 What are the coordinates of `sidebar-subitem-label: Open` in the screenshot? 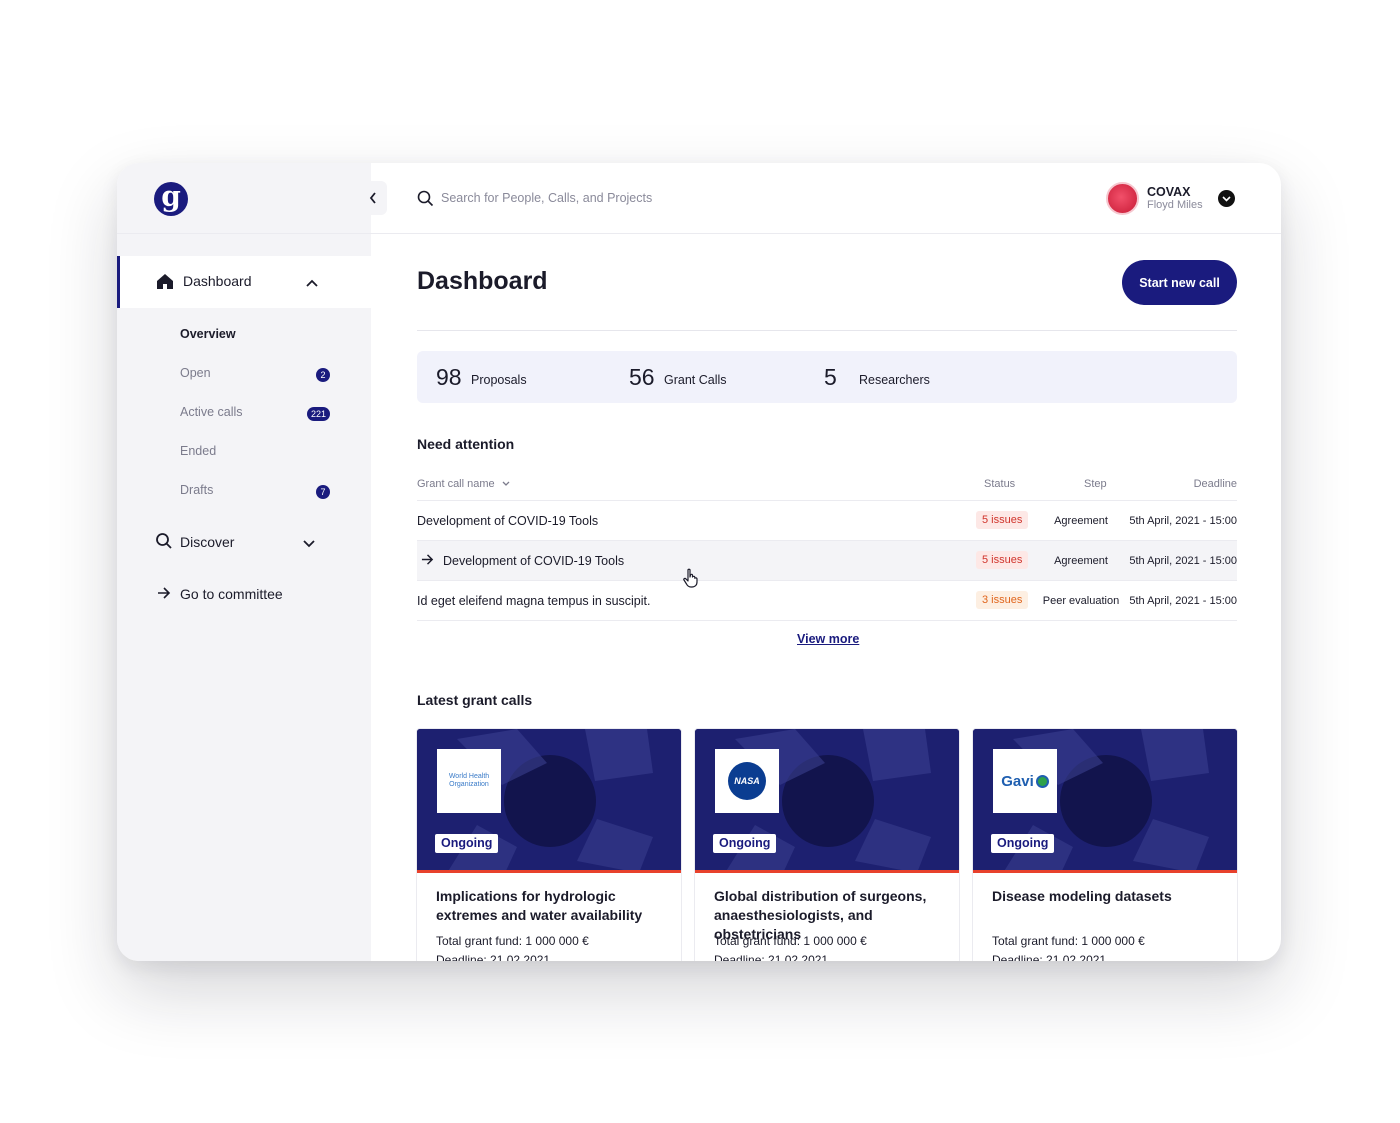 It's located at (195, 373).